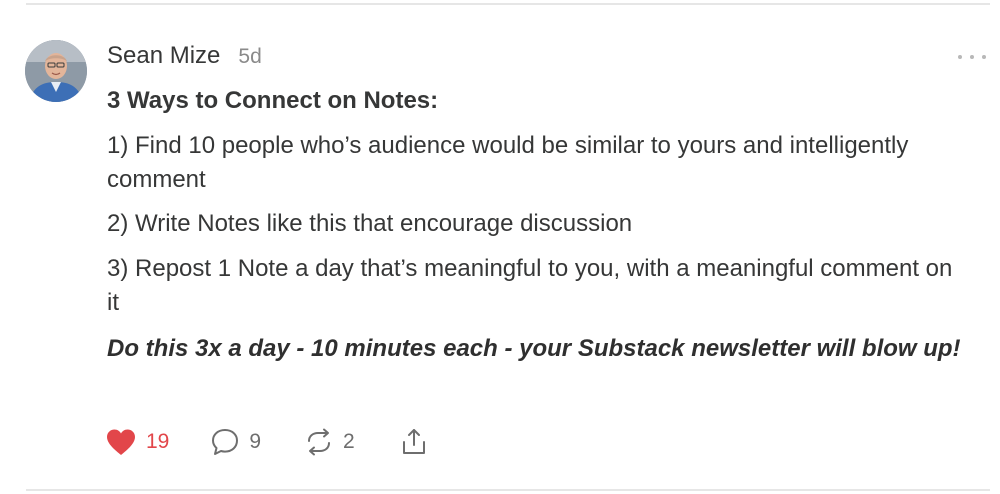 This screenshot has width=1000, height=494. I want to click on share-icon, so click(413, 441).